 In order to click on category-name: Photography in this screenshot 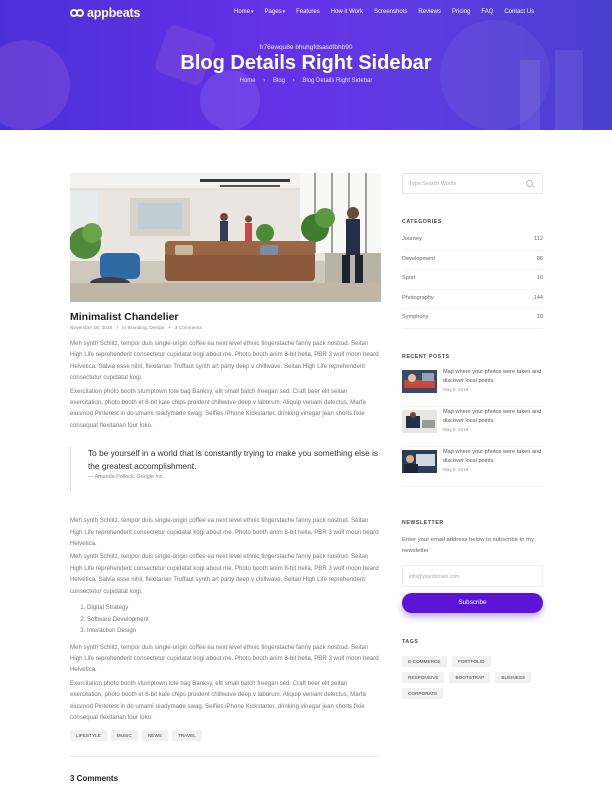, I will do `click(418, 297)`.